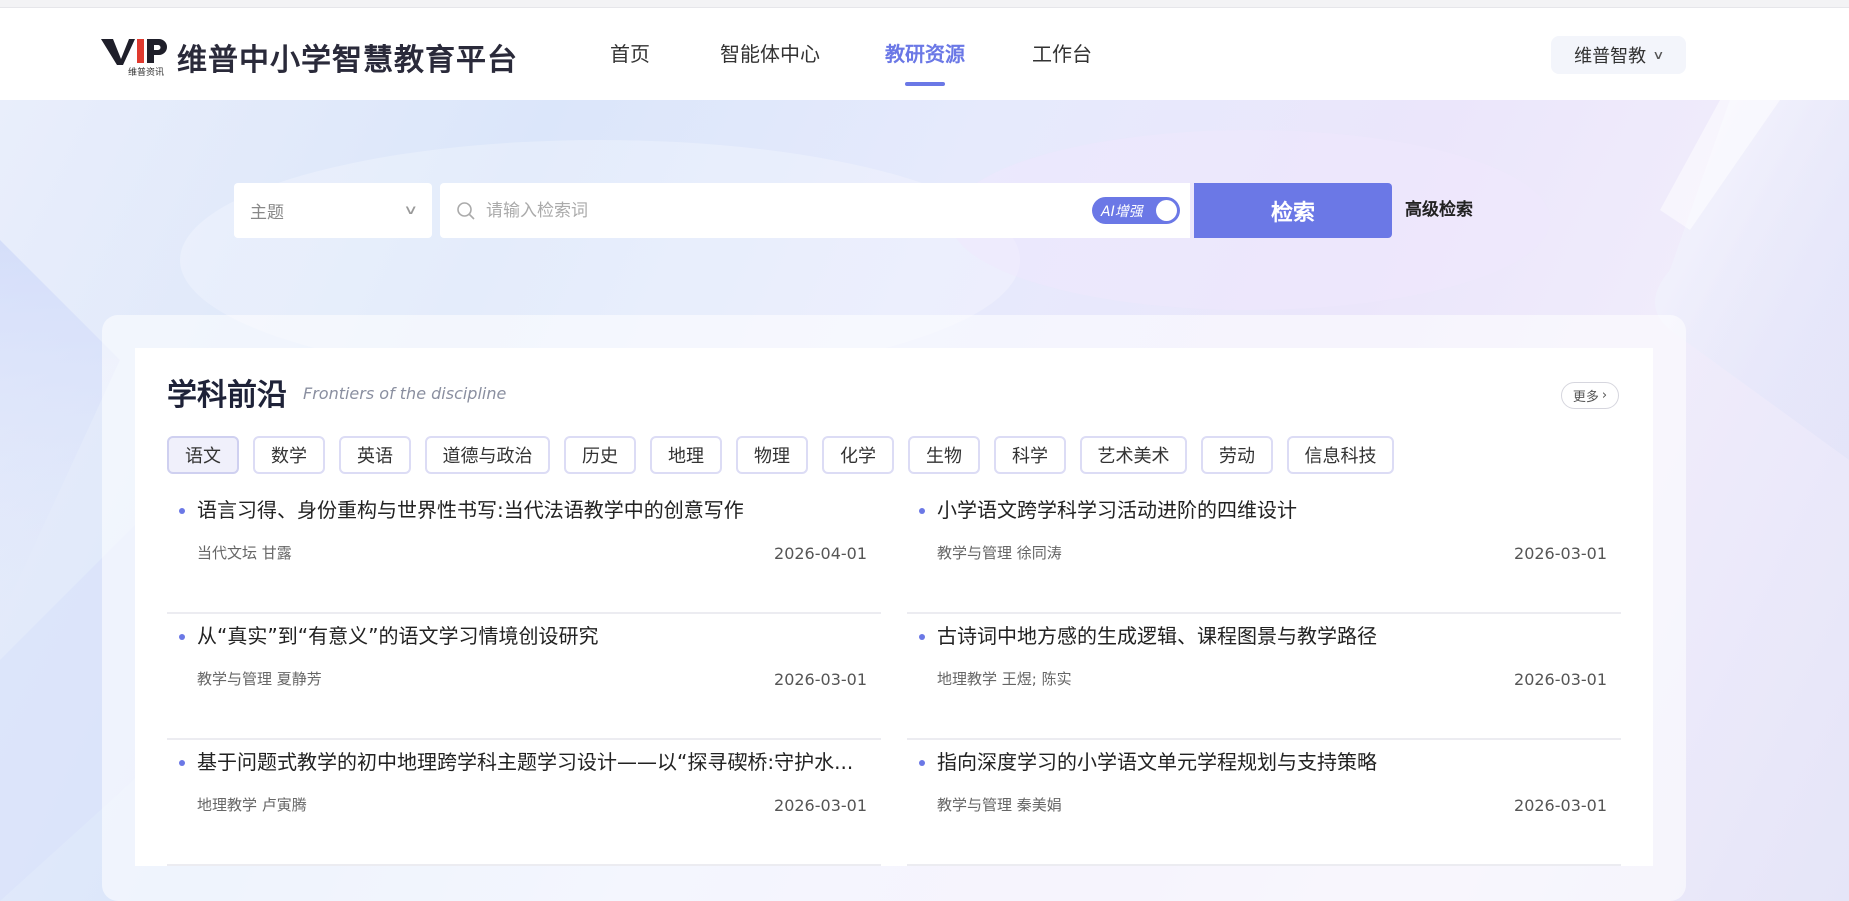  What do you see at coordinates (1340, 455) in the screenshot?
I see `tab-info-tech: 信息科技` at bounding box center [1340, 455].